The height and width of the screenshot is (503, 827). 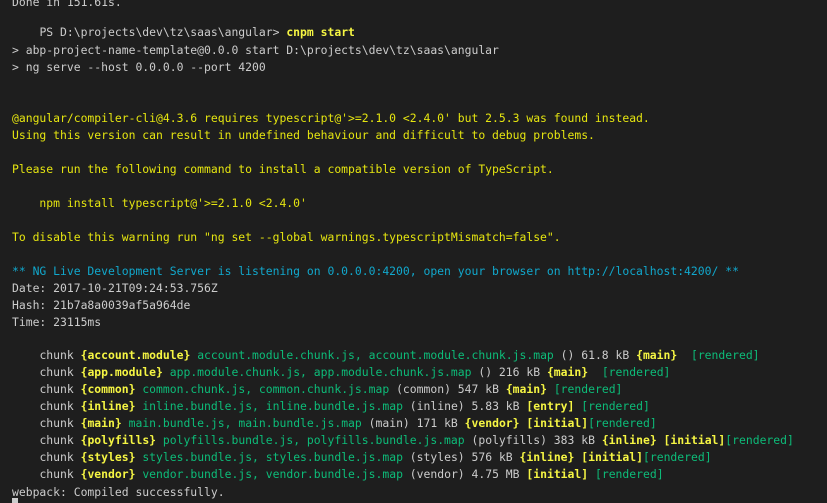 What do you see at coordinates (320, 32) in the screenshot?
I see `shell-command: cnpm start` at bounding box center [320, 32].